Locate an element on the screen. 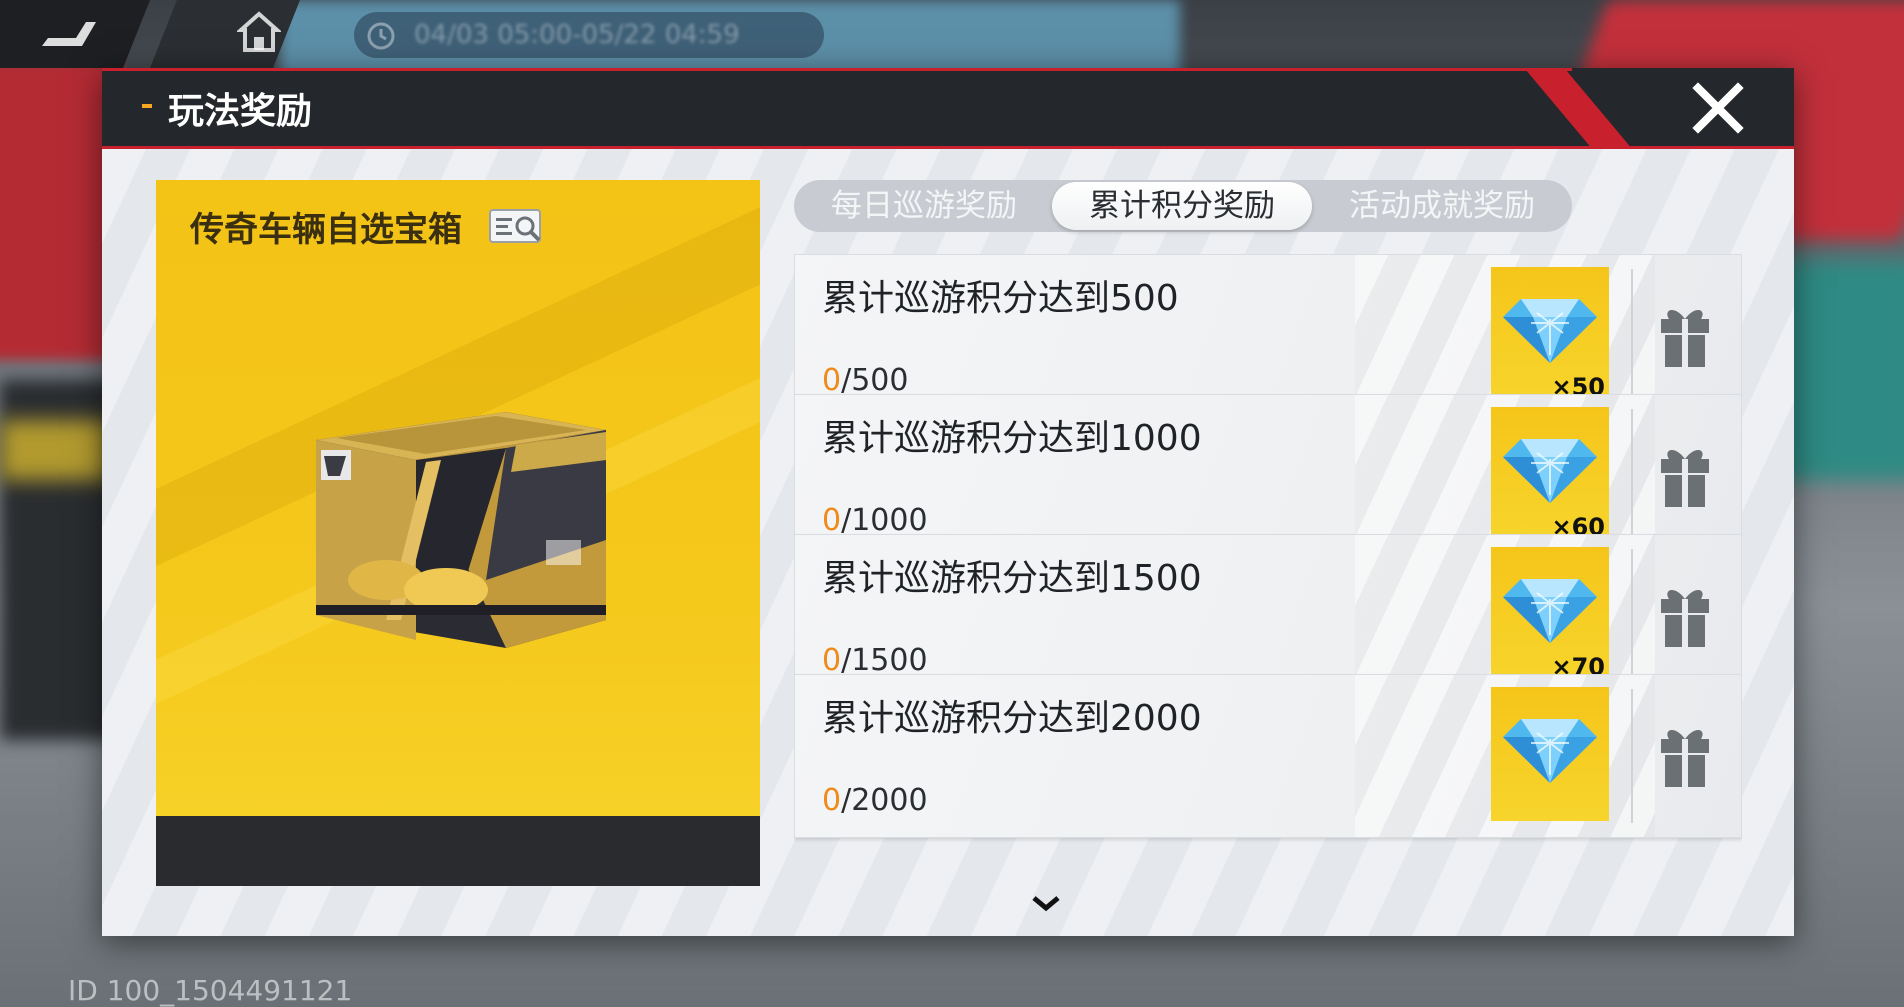 The image size is (1904, 1007). top-bar: 04/03 05:00-05/22 04:59 is located at coordinates (450, 35).